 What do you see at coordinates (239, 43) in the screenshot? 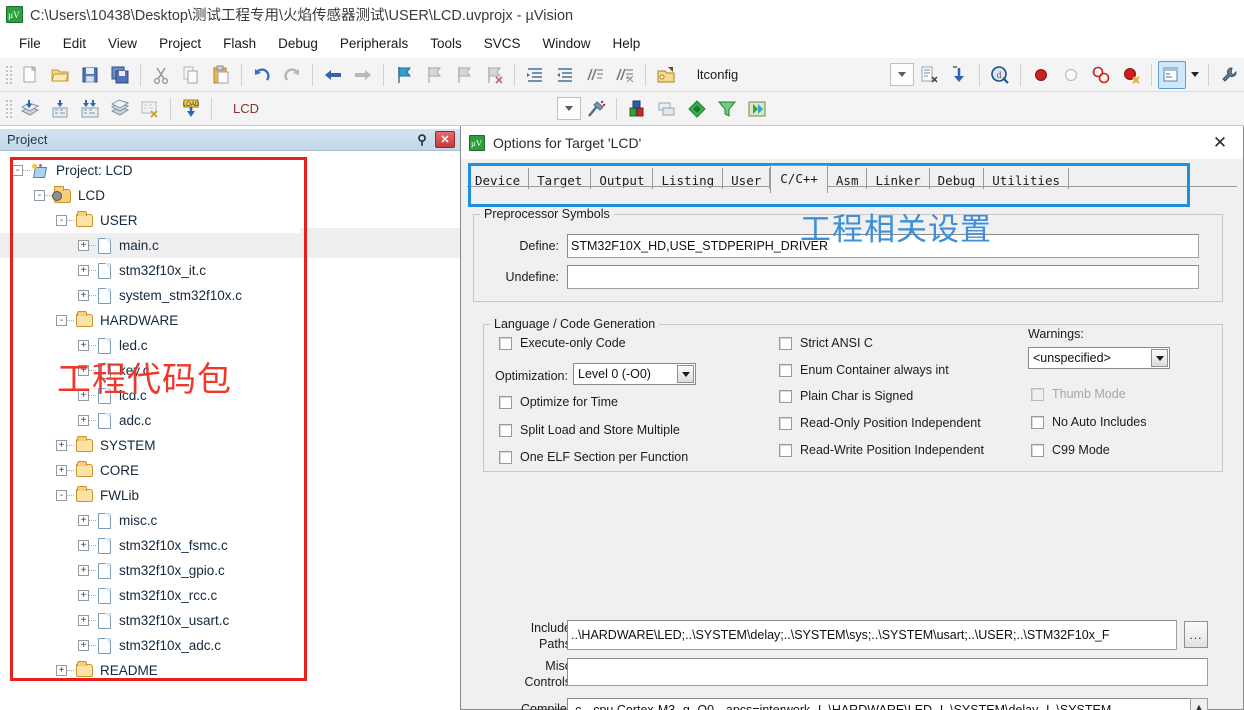
I see `menu-flash: Flash` at bounding box center [239, 43].